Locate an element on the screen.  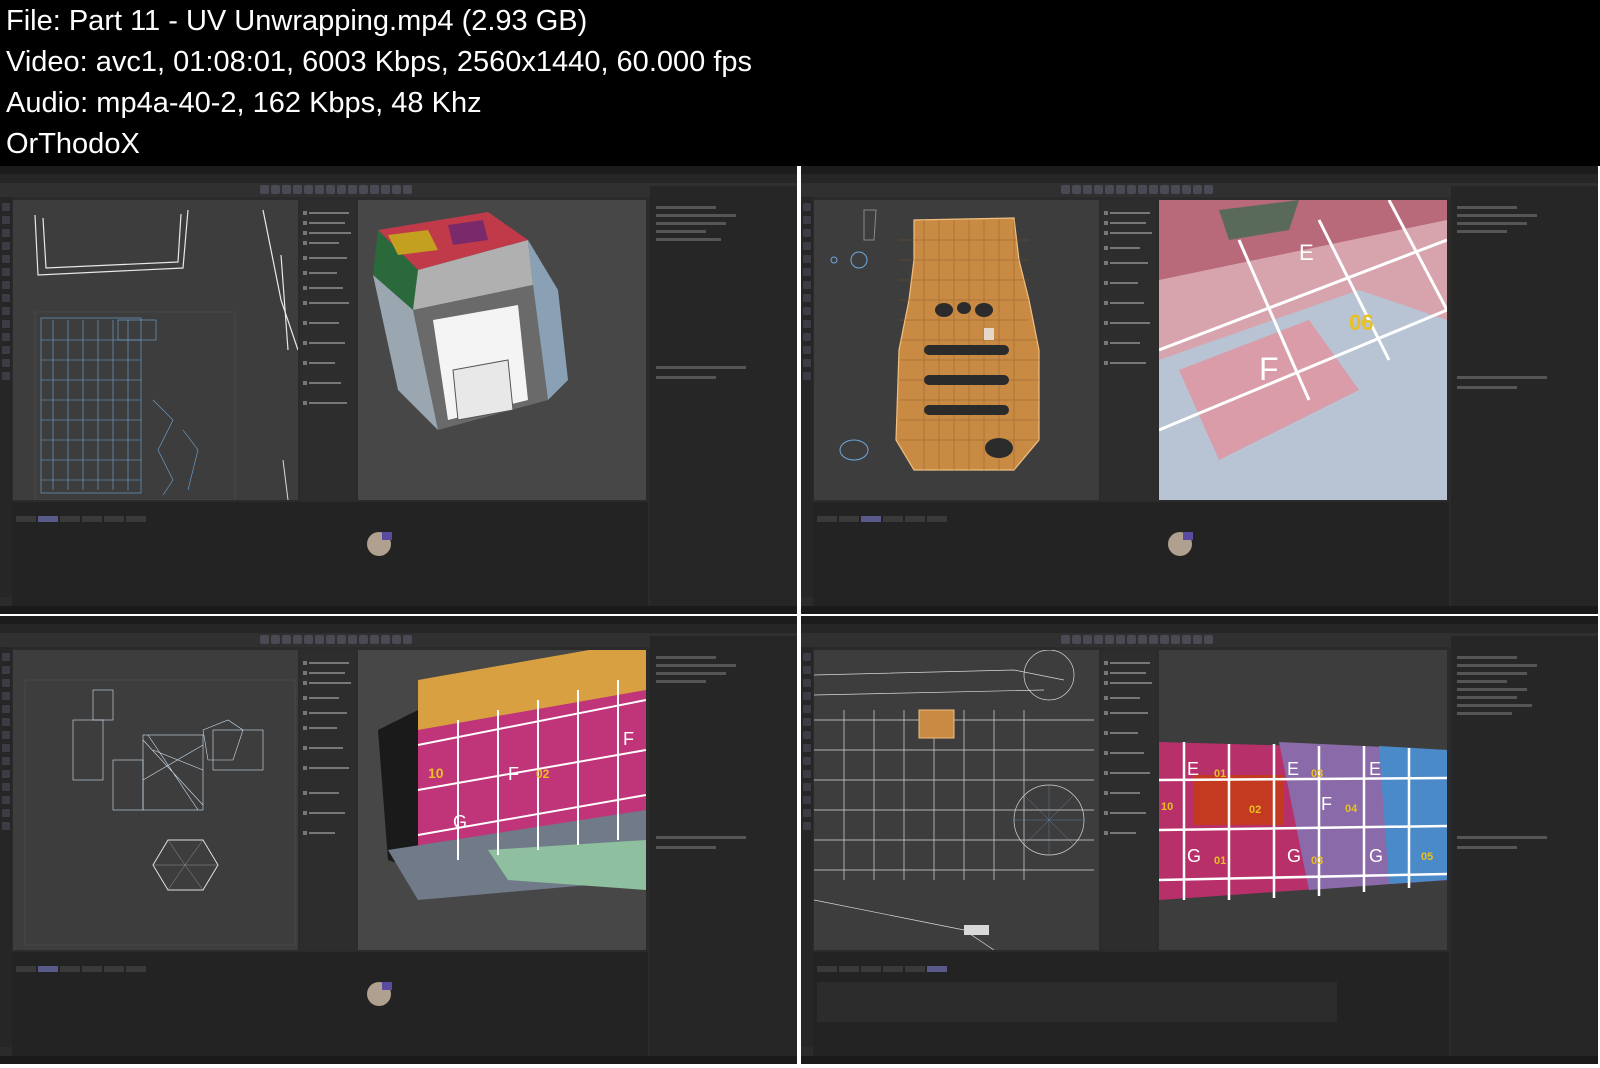
perspective-viewport: E 01 E 03 E 10 02 F 04 G 01 G 03 G 05 is located at coordinates (1303, 800).